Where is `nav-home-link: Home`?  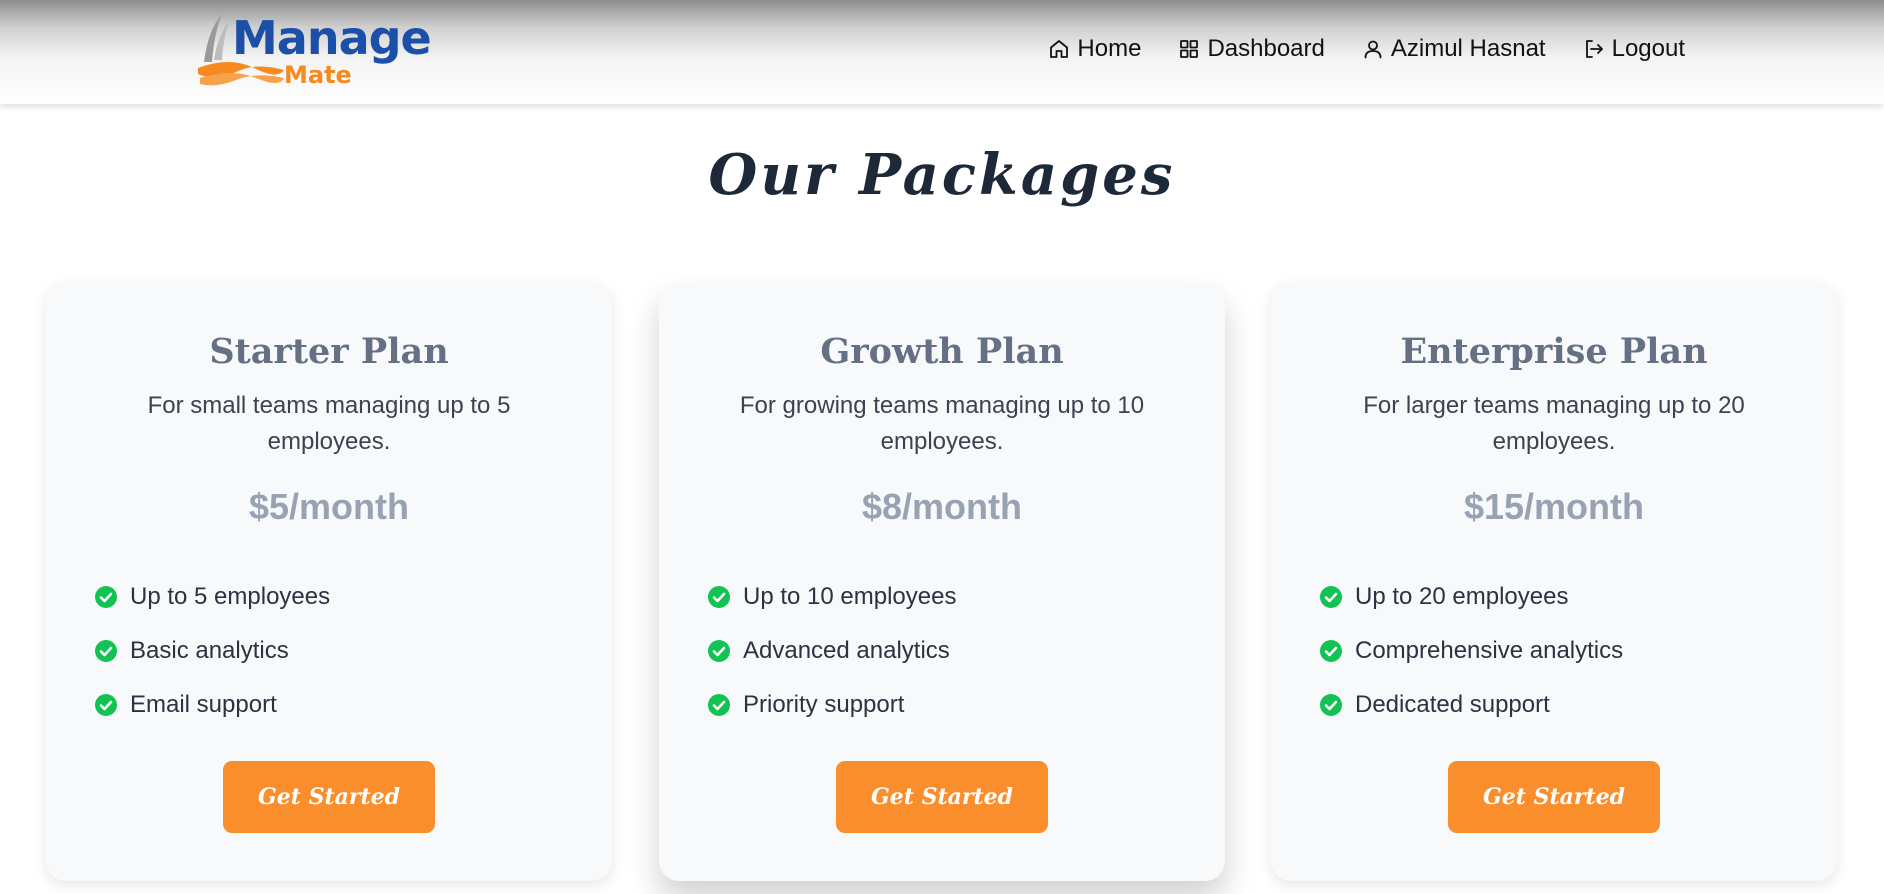
nav-home-link: Home is located at coordinates (1094, 49).